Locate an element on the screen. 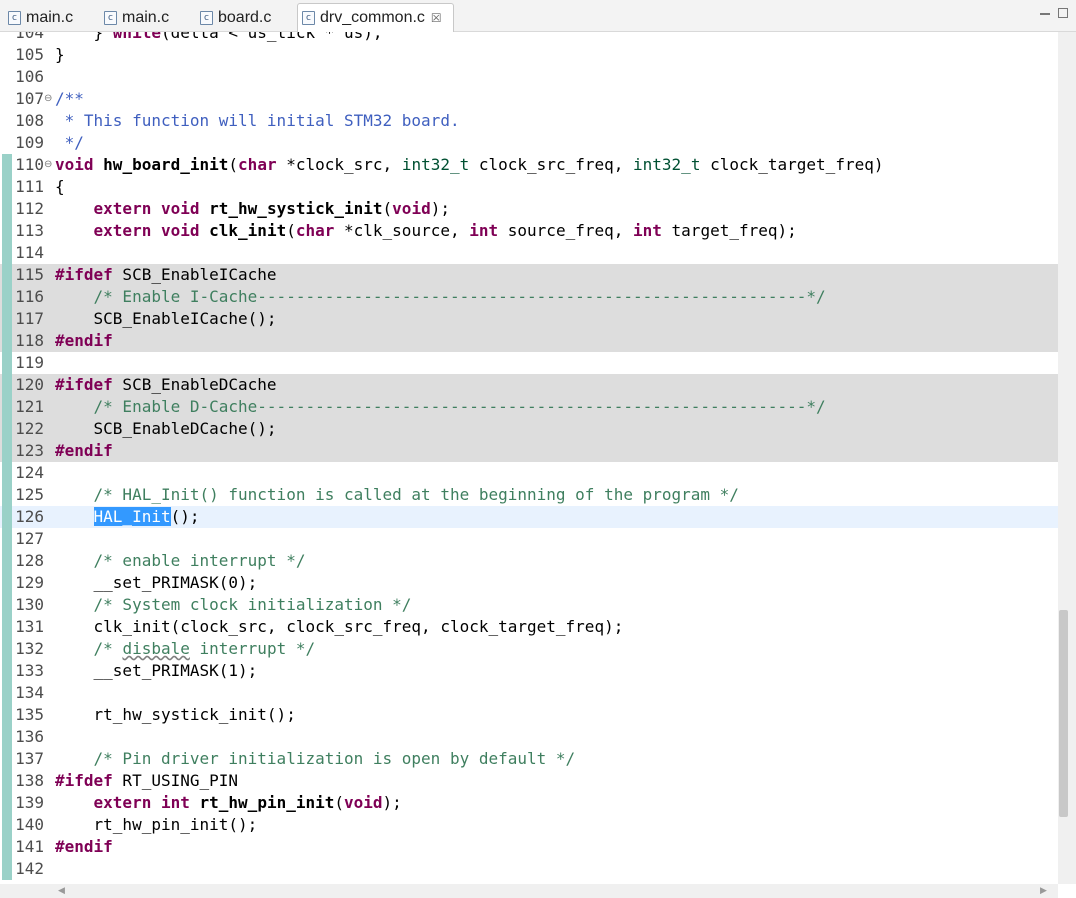  code-line: 111 { is located at coordinates (529, 187).